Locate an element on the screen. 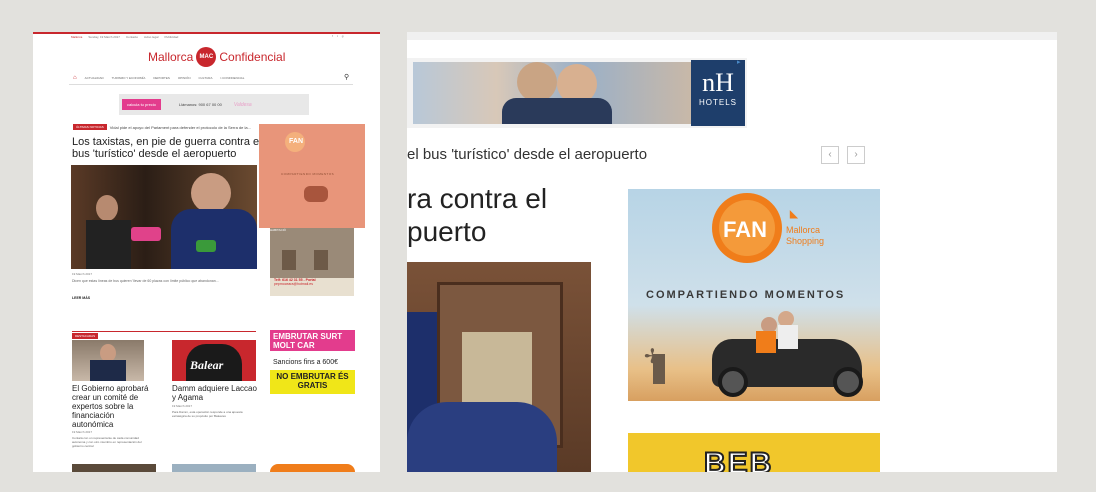  top-bar-item: Sunday, 19 March 2017 is located at coordinates (104, 37).